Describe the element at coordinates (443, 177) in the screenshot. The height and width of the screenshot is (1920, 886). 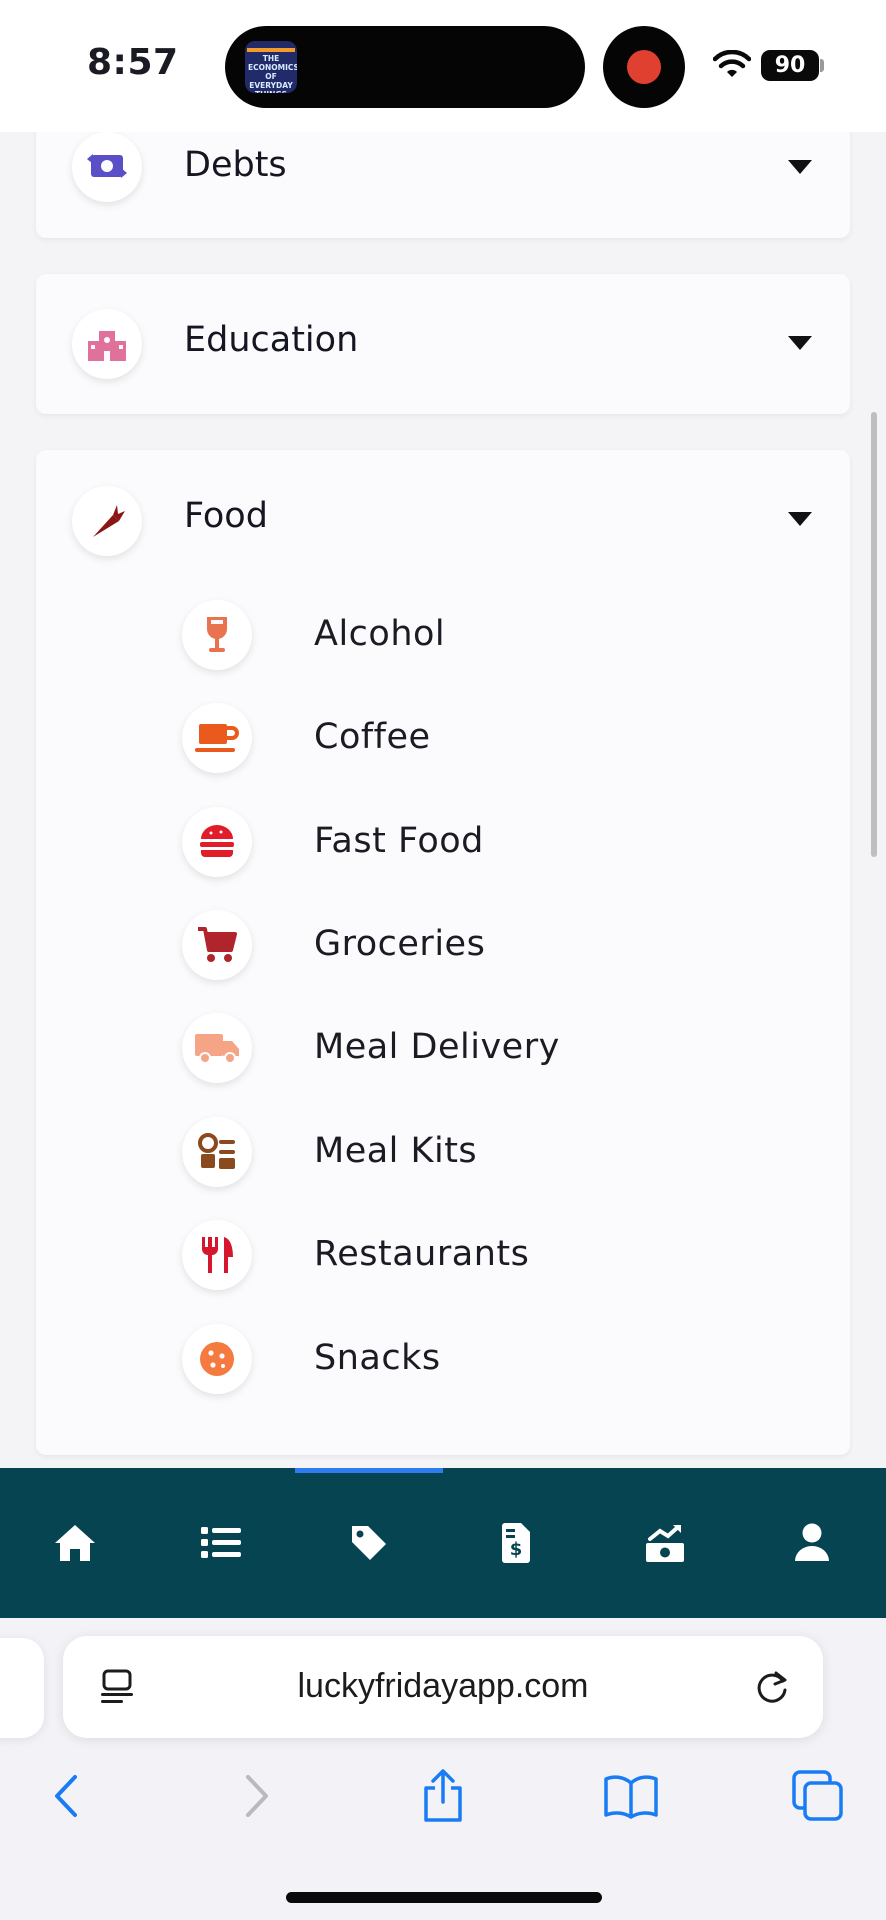
I see `category-header-debts: Debts` at that location.